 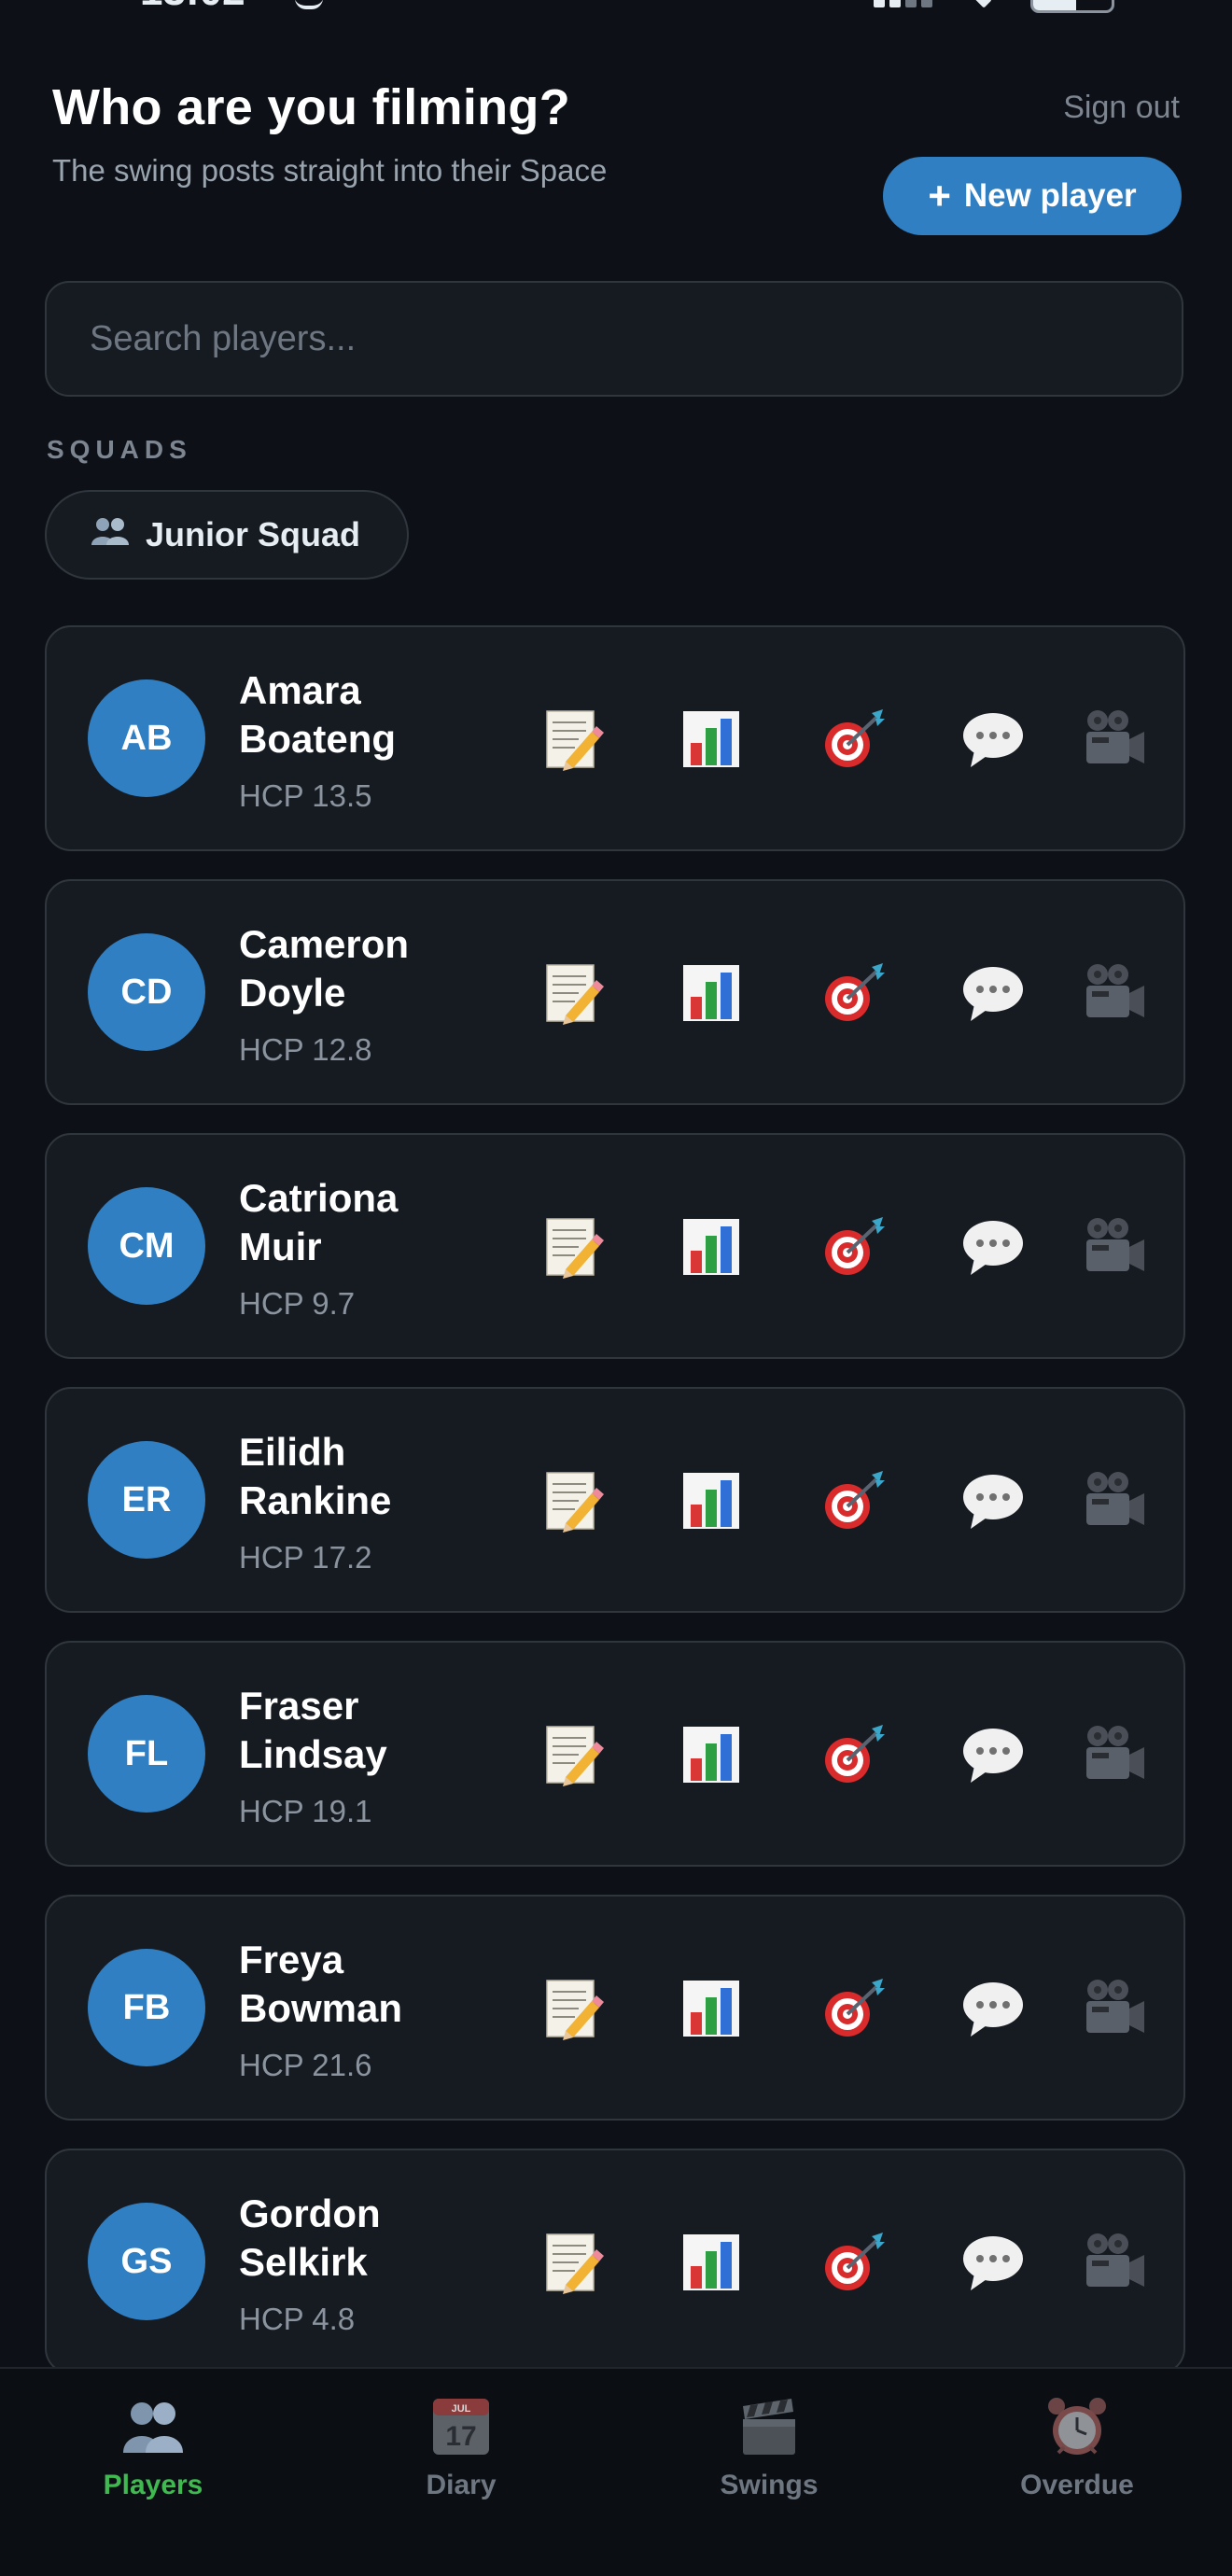 What do you see at coordinates (461, 2458) in the screenshot?
I see `nav-diary: JUL 17 Diary` at bounding box center [461, 2458].